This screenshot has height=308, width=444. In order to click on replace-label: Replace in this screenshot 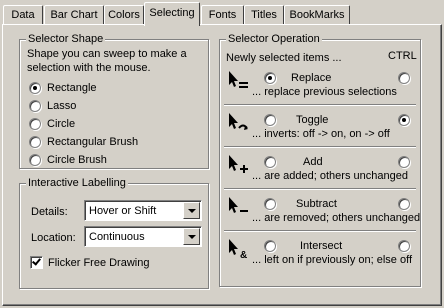, I will do `click(311, 78)`.